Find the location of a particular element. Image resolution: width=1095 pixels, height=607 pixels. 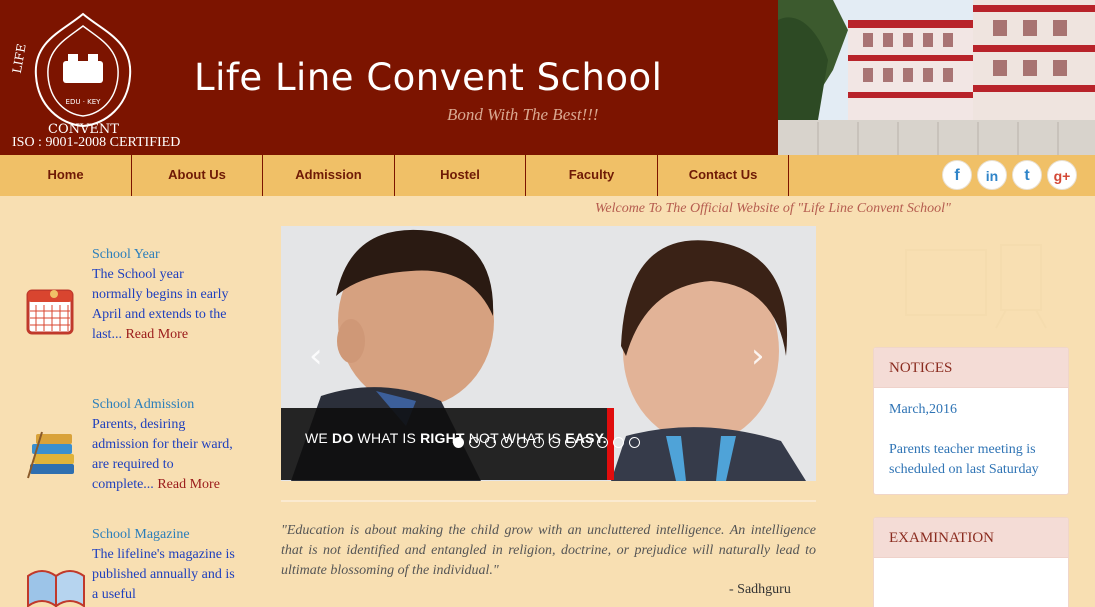

svg-text: EDU · KEY is located at coordinates (84, 102).